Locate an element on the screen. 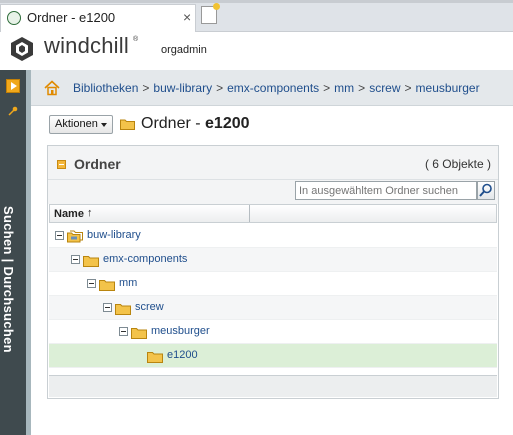 The height and width of the screenshot is (435, 513). rail-divider is located at coordinates (28, 252).